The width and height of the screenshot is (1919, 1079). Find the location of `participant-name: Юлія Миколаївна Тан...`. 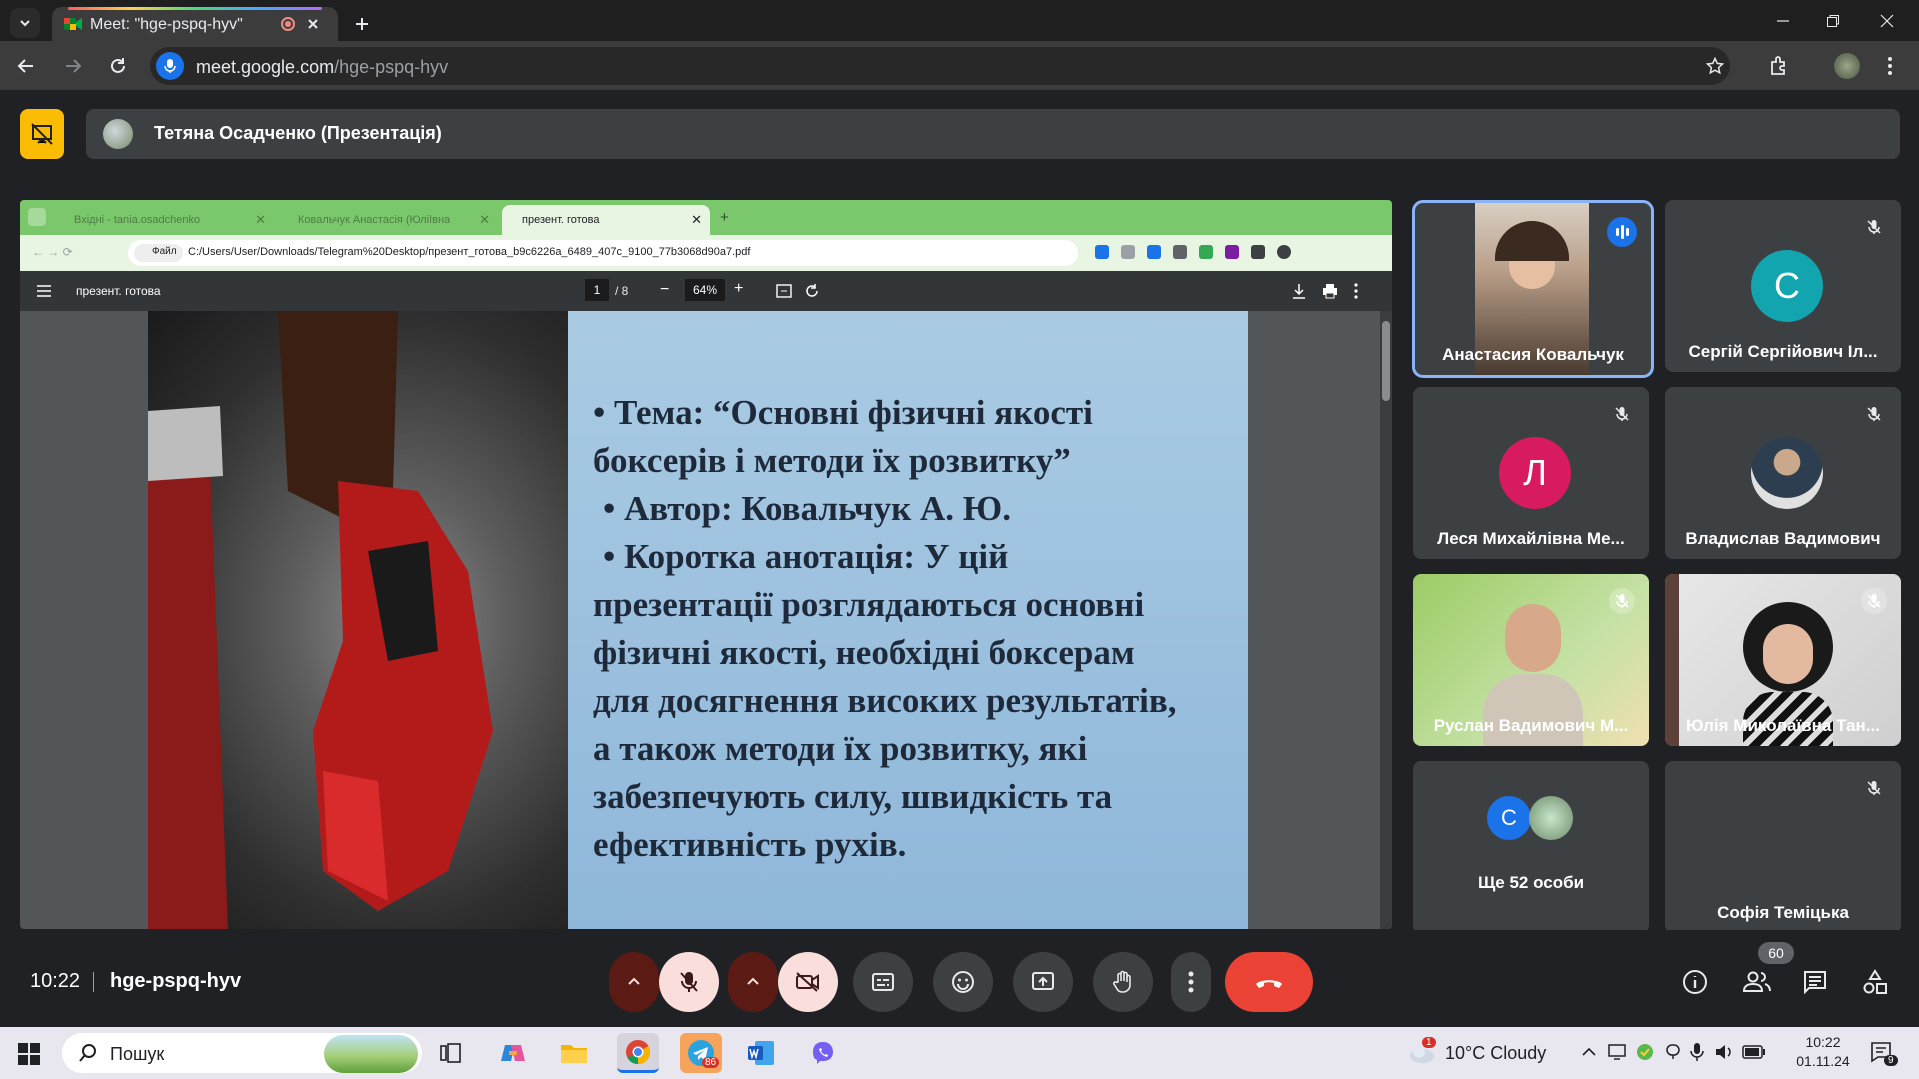

participant-name: Юлія Миколаївна Тан... is located at coordinates (1783, 725).